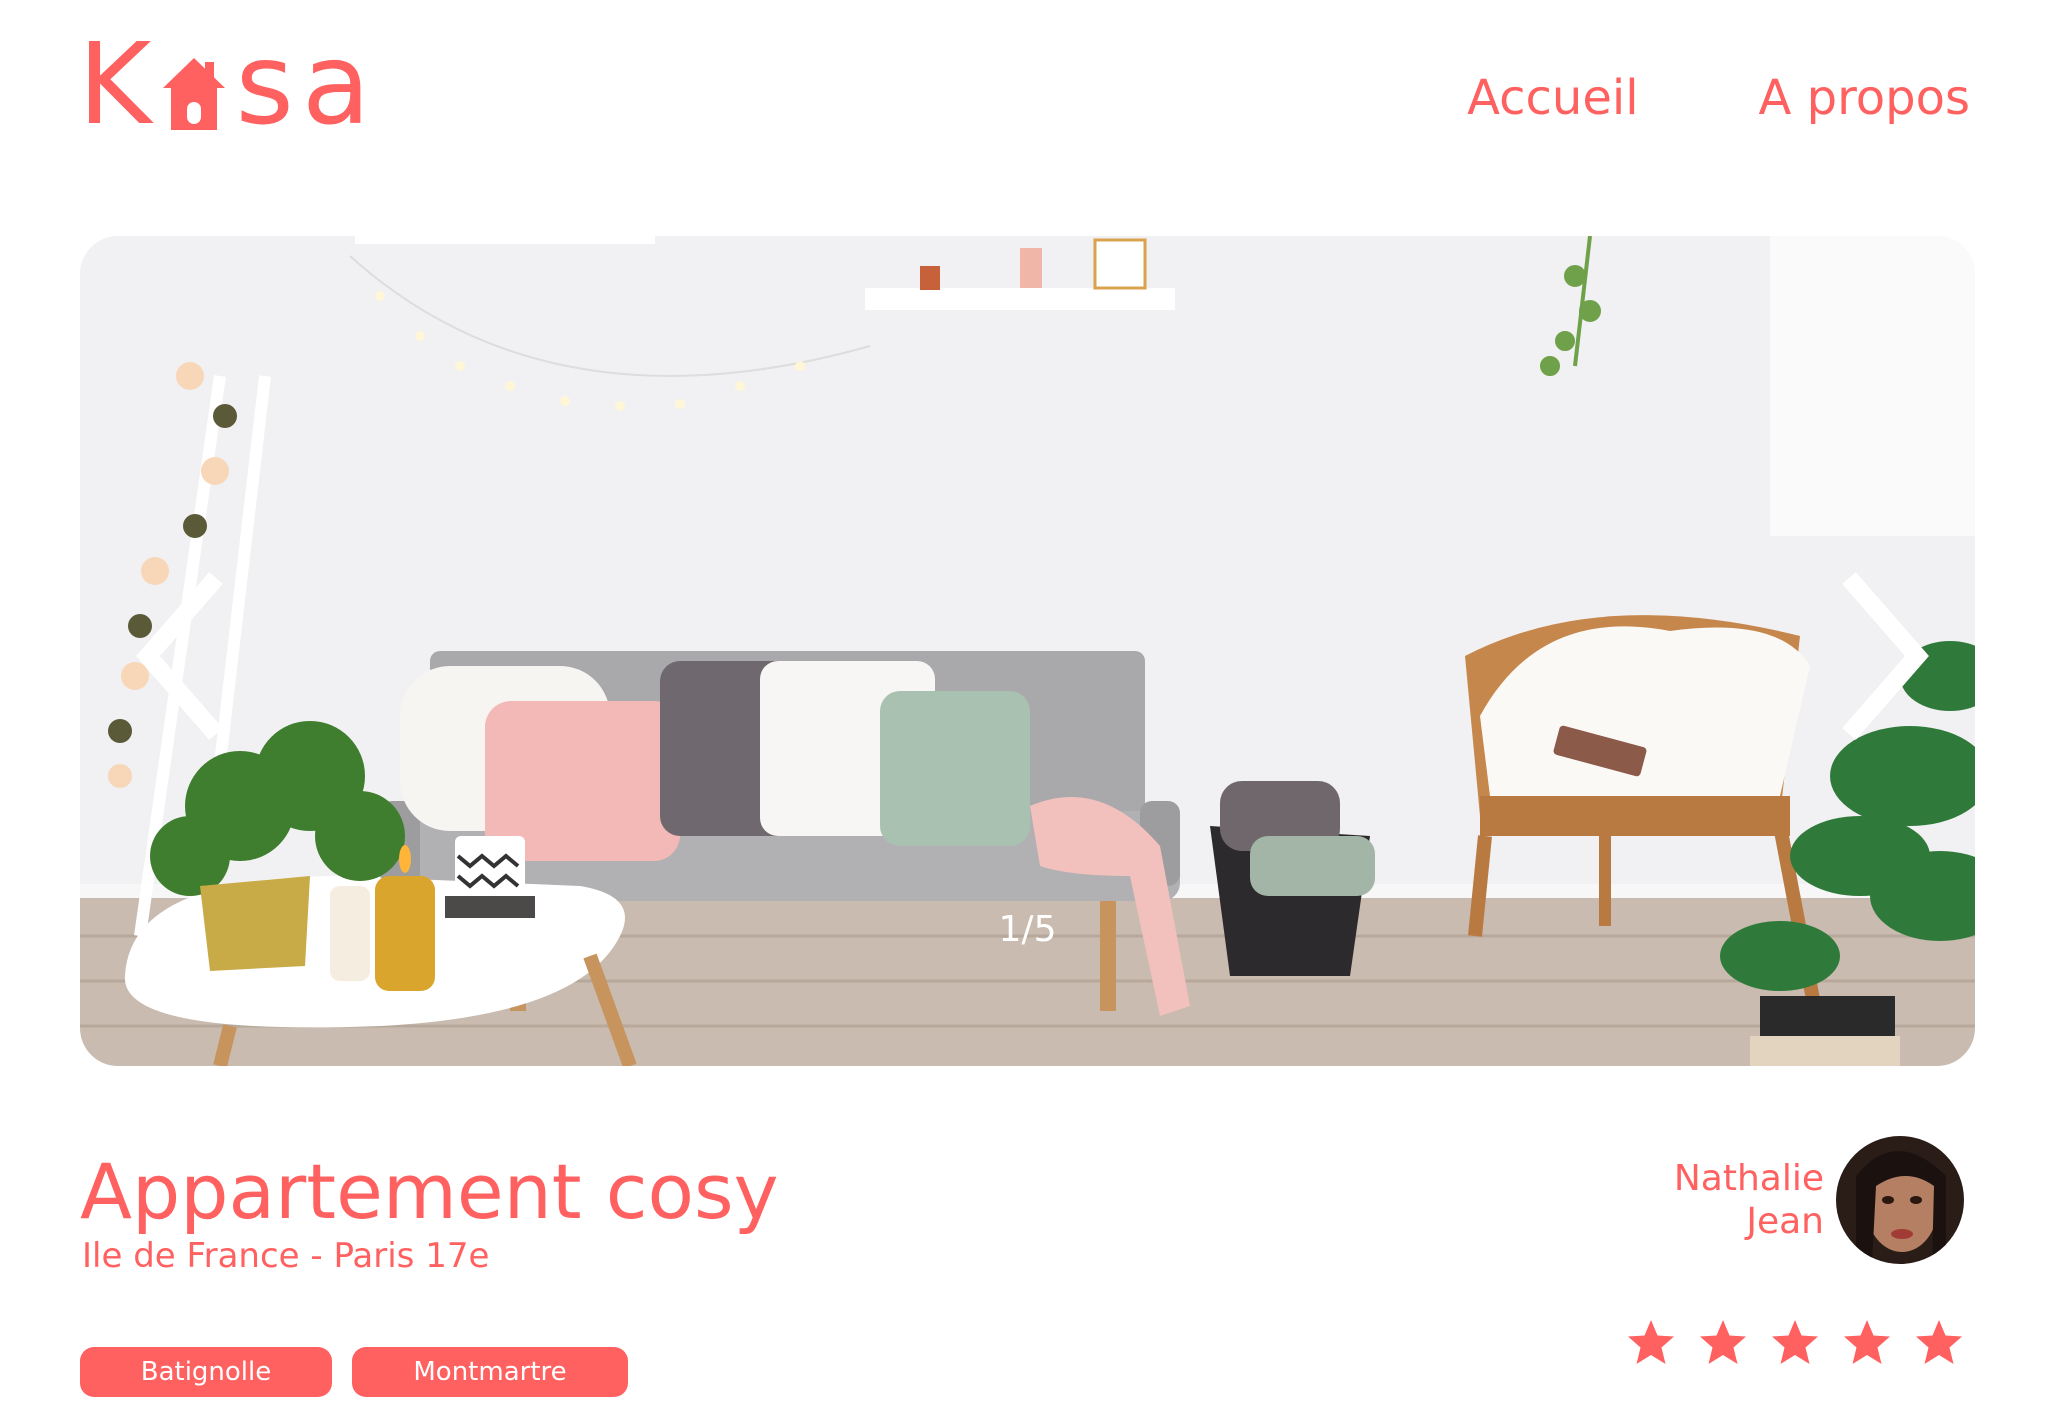 The width and height of the screenshot is (2048, 1407). Describe the element at coordinates (1785, 1221) in the screenshot. I see `host-last-name: Jean` at that location.